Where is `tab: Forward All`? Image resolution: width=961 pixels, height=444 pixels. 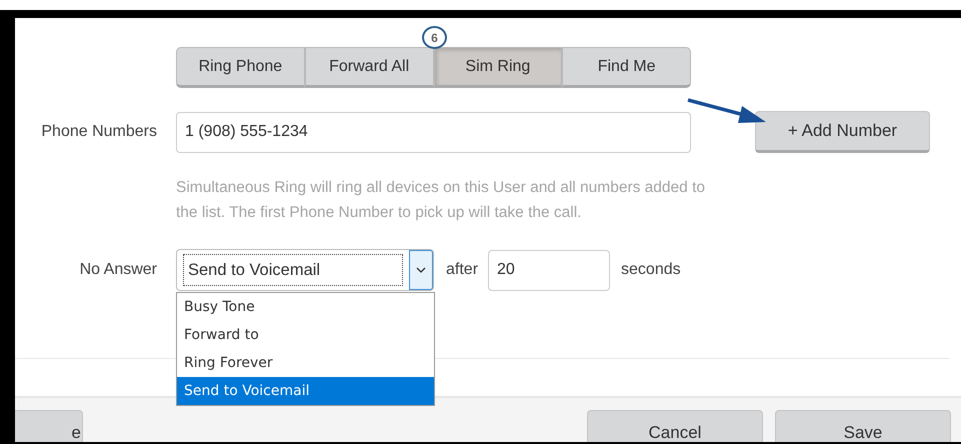 tab: Forward All is located at coordinates (369, 67).